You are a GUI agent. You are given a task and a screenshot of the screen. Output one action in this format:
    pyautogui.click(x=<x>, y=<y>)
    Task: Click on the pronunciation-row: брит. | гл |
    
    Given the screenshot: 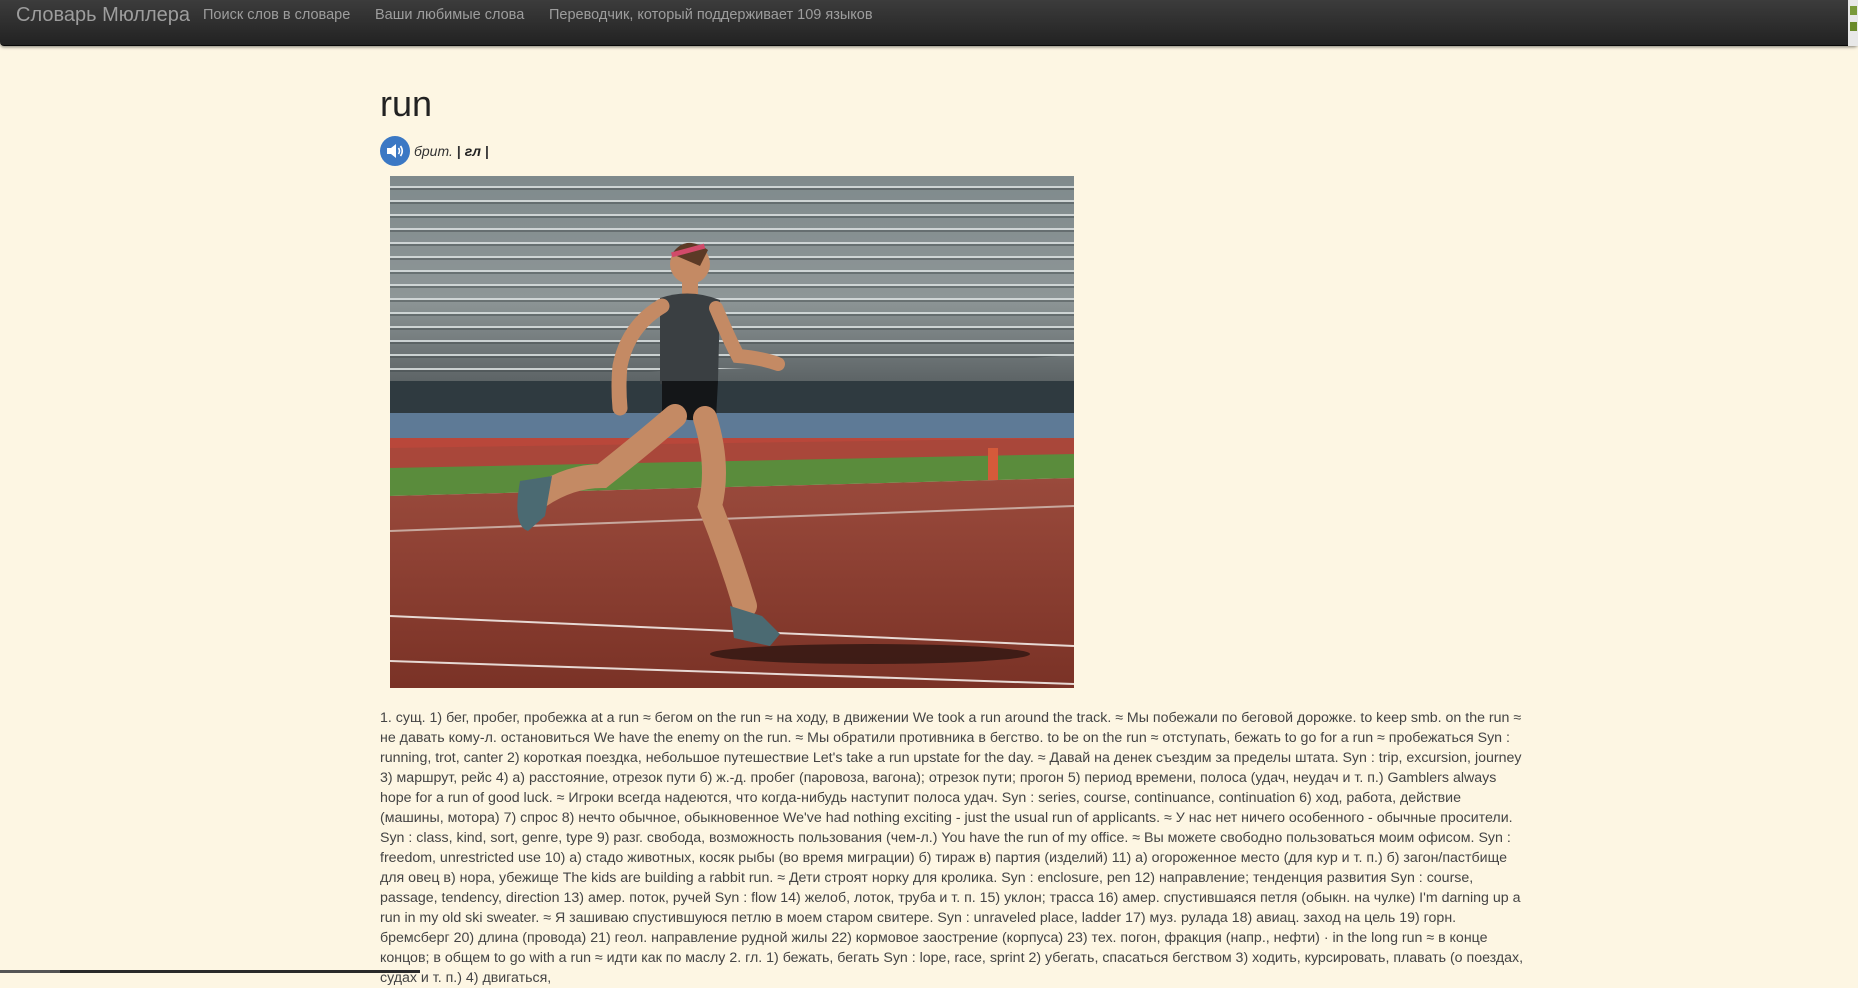 What is the action you would take?
    pyautogui.click(x=434, y=151)
    